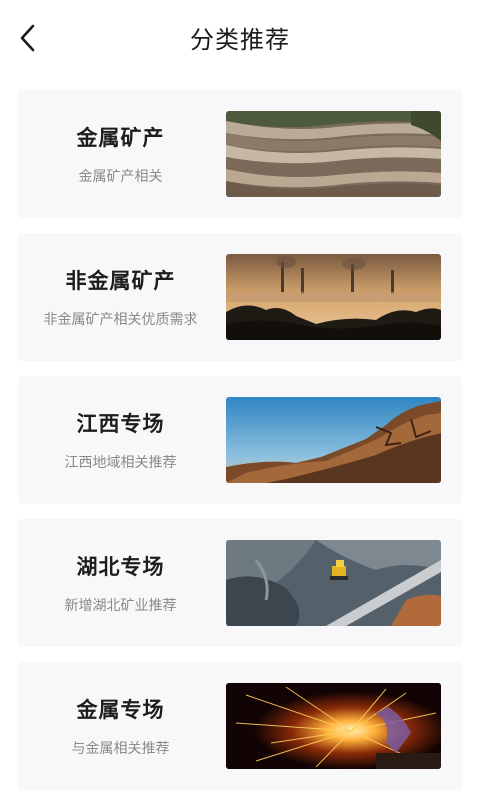 The height and width of the screenshot is (800, 480). I want to click on top-bar: 分类推荐, so click(240, 40).